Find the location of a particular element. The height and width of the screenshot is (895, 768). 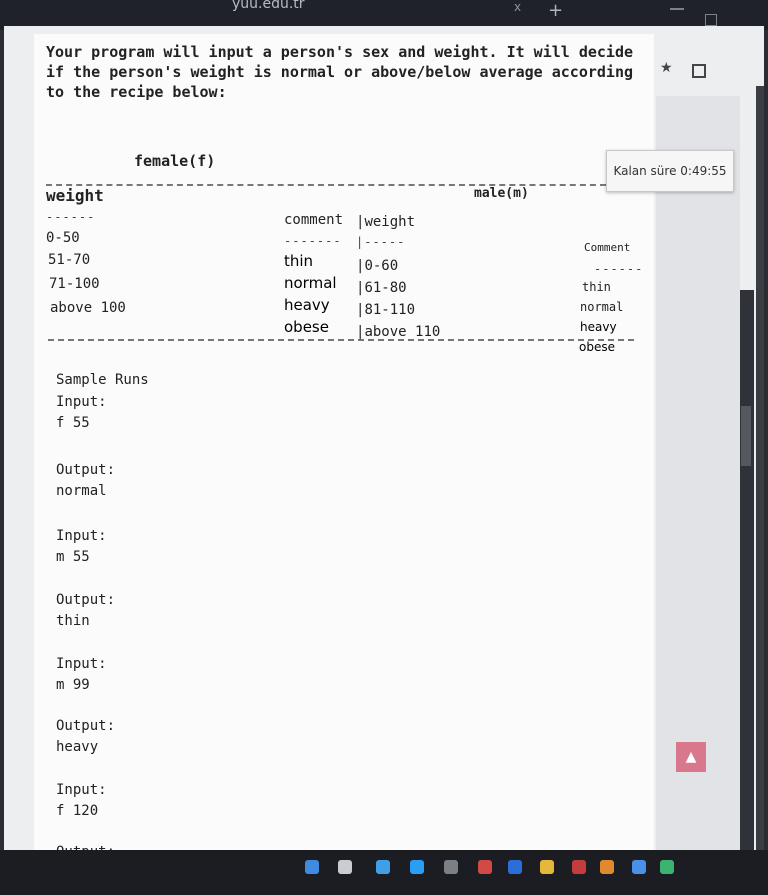

star-icon: ★ is located at coordinates (666, 68).